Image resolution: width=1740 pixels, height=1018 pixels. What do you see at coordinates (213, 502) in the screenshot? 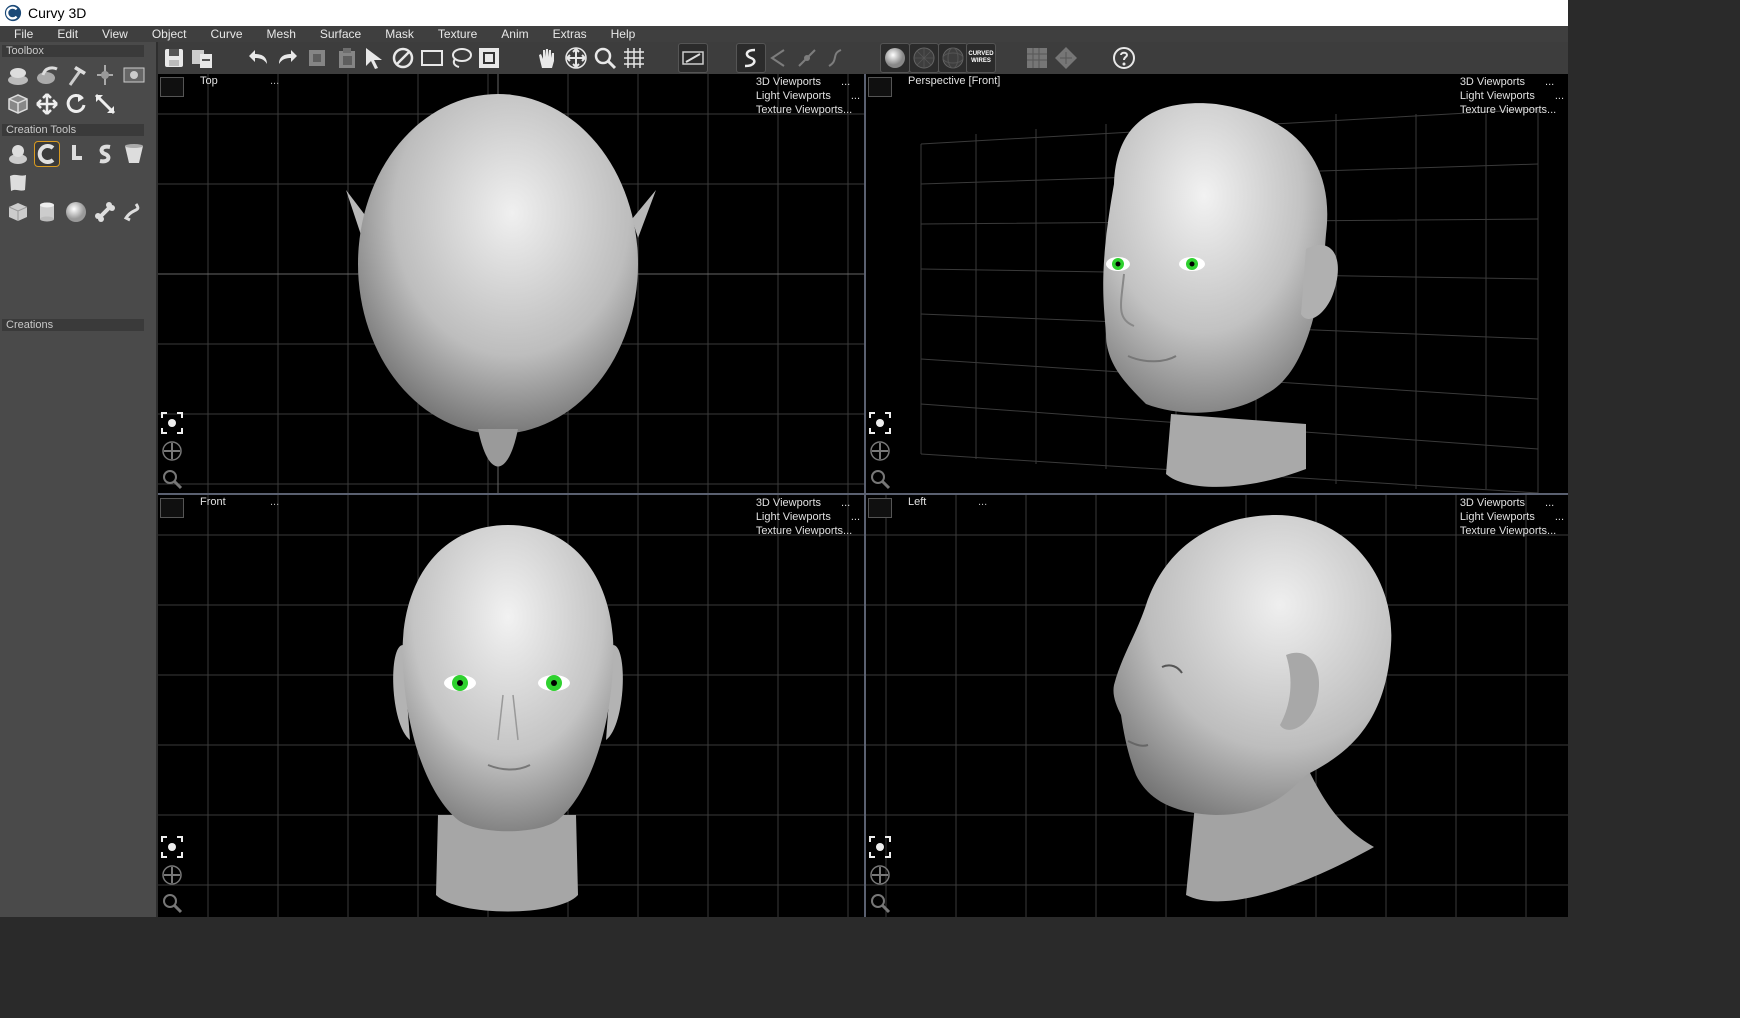
I see `viewport-name: Front` at bounding box center [213, 502].